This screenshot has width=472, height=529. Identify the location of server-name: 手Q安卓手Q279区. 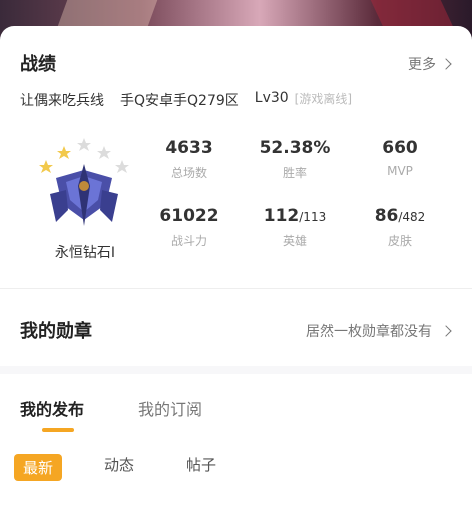
(179, 101).